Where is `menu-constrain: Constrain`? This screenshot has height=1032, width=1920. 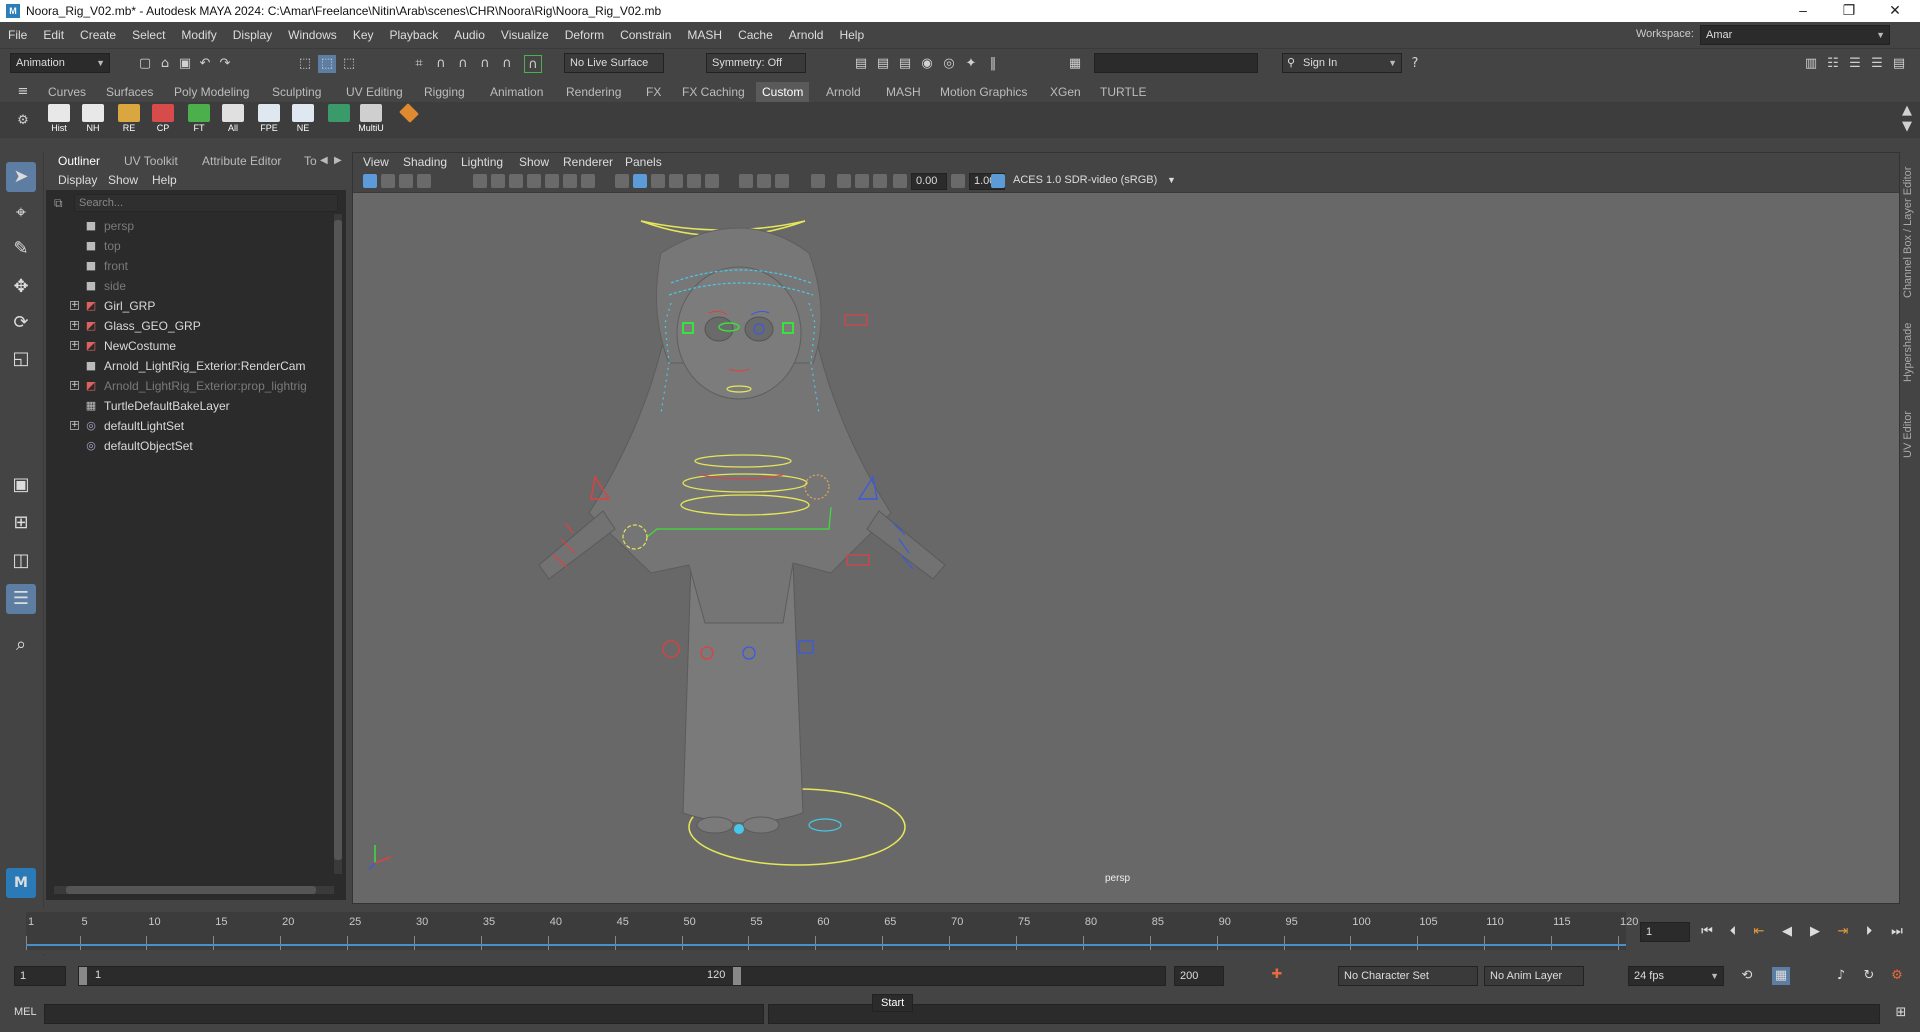
menu-constrain: Constrain is located at coordinates (645, 35).